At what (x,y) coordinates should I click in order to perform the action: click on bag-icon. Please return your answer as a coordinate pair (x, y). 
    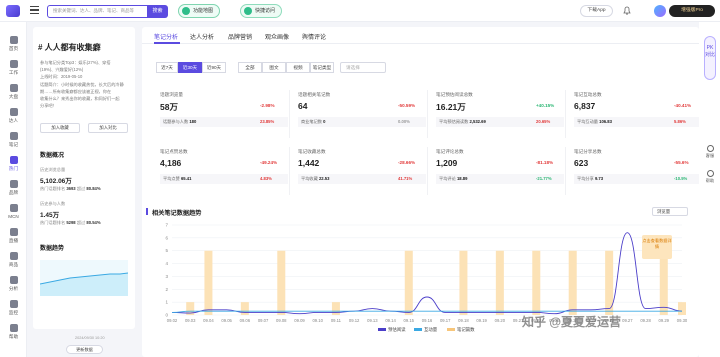
    Looking at the image, I should click on (13, 256).